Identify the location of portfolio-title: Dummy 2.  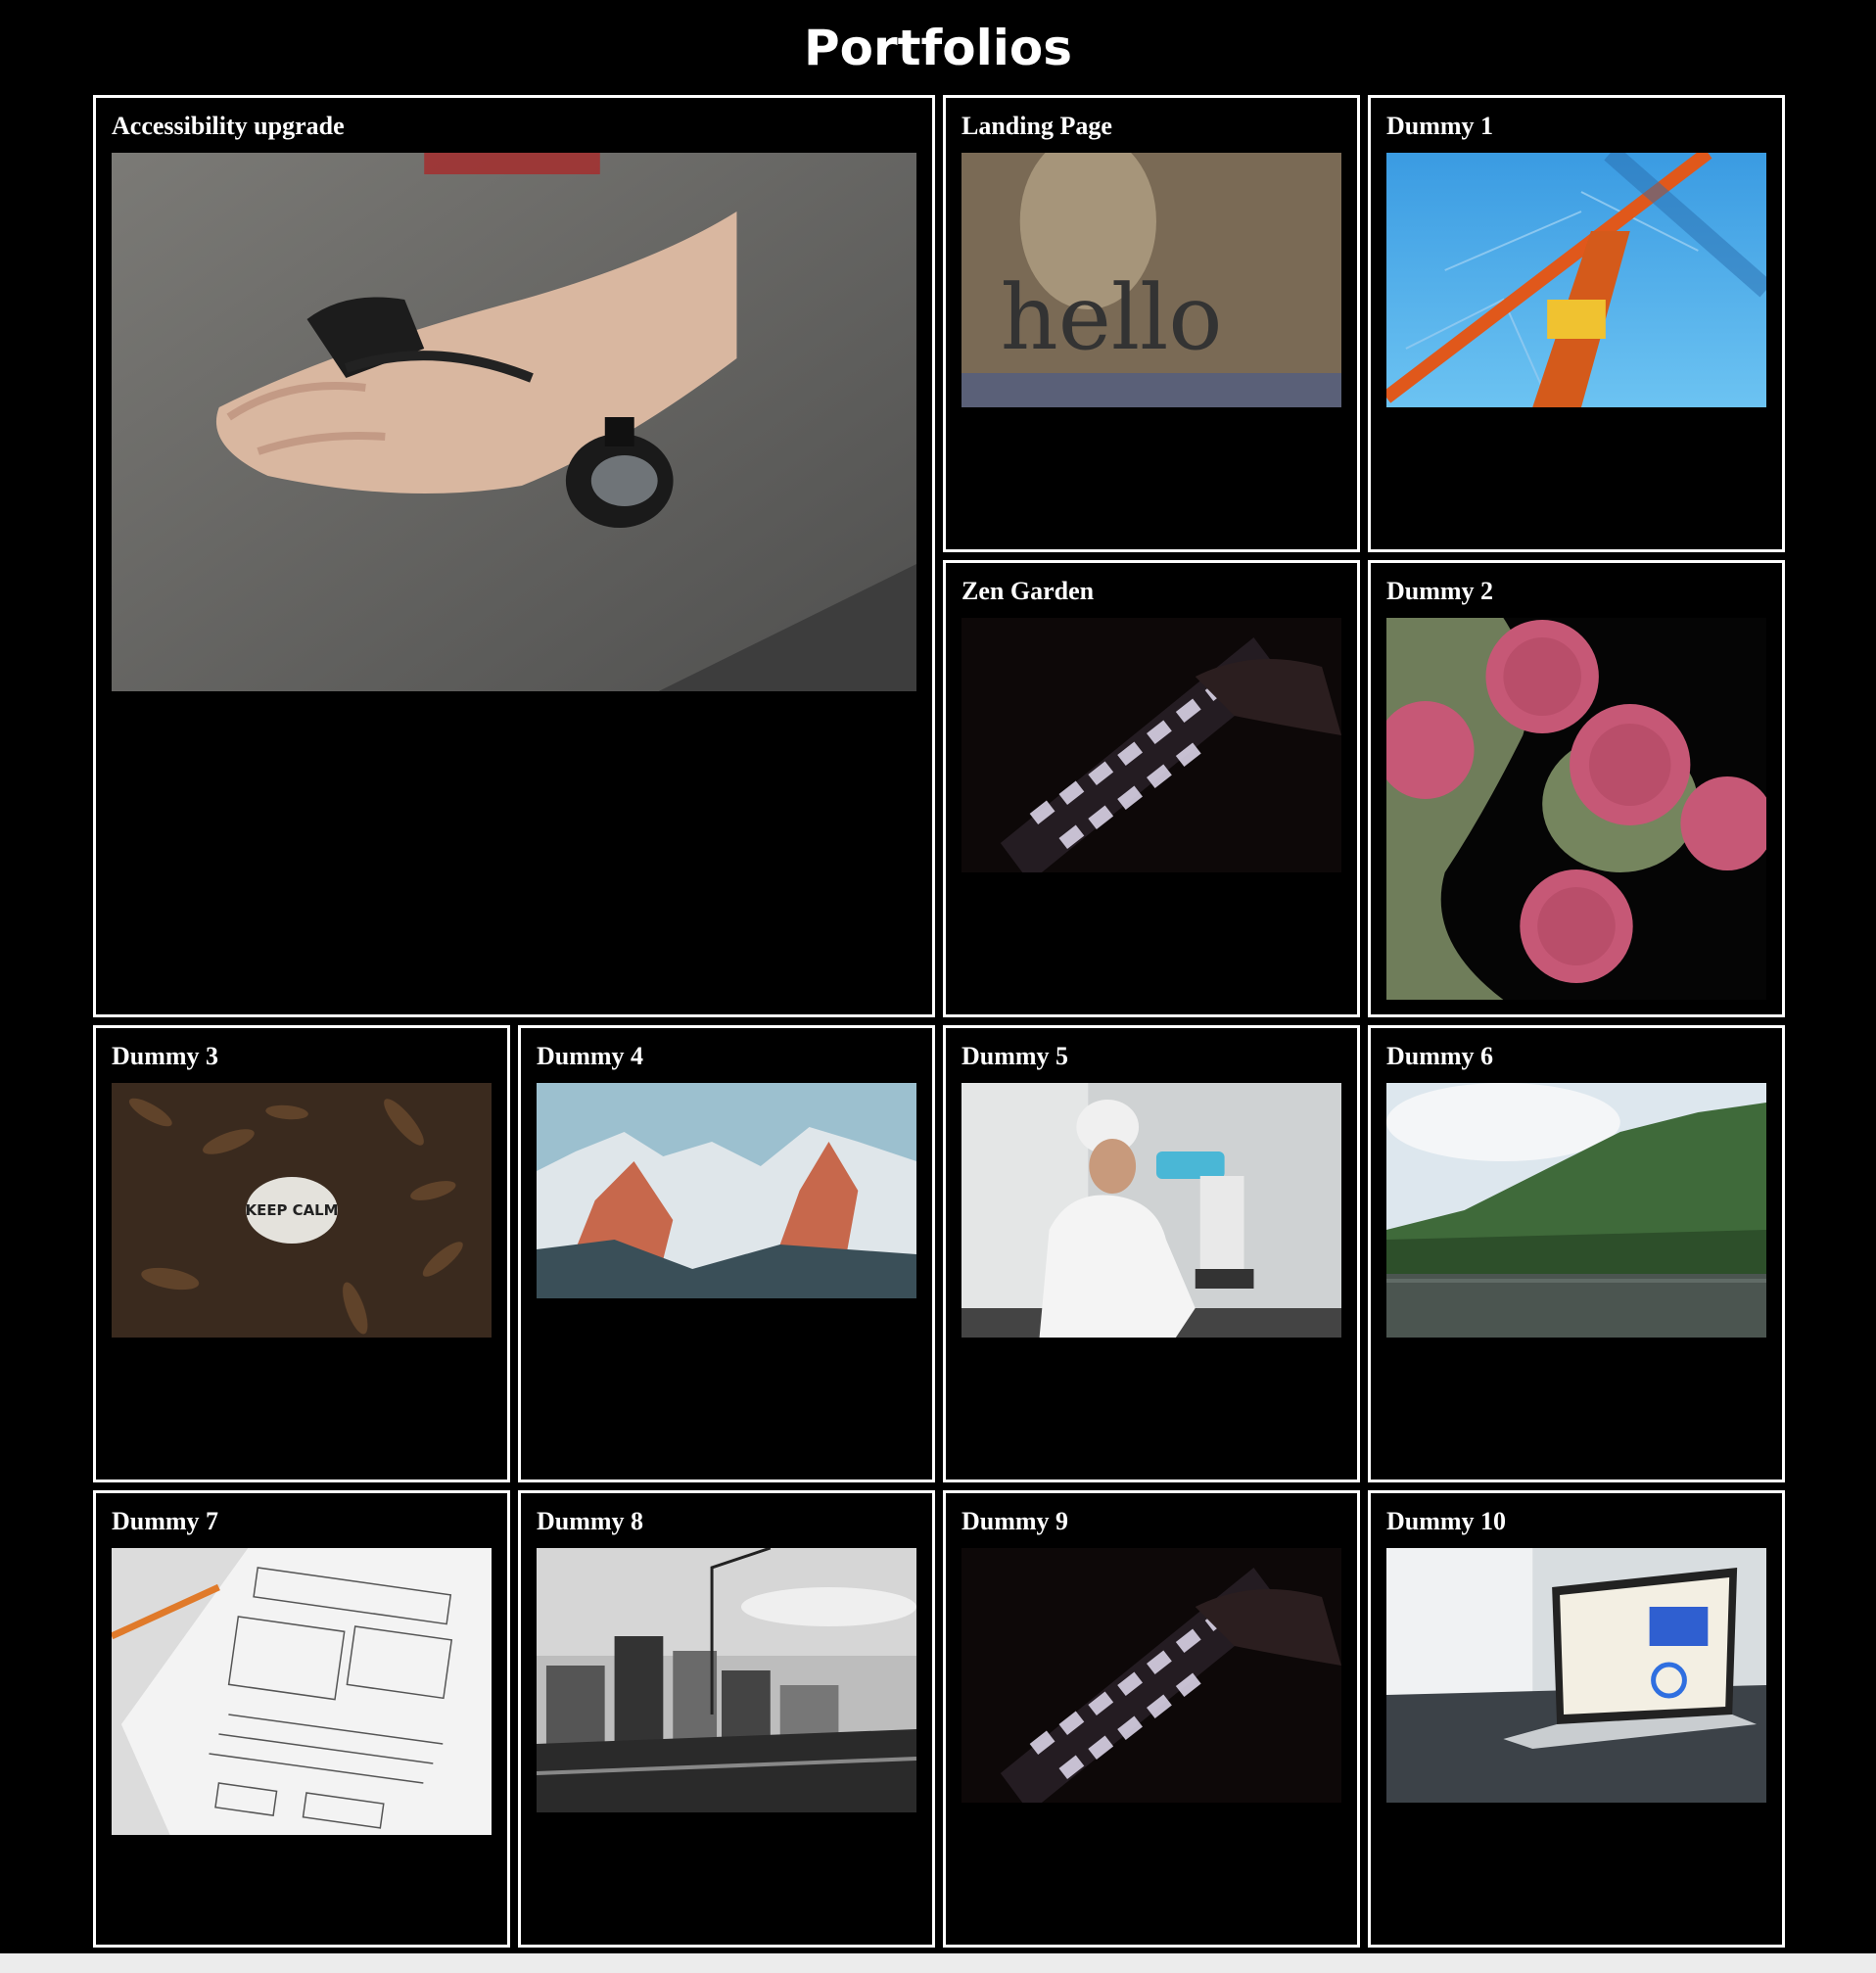
(1440, 591).